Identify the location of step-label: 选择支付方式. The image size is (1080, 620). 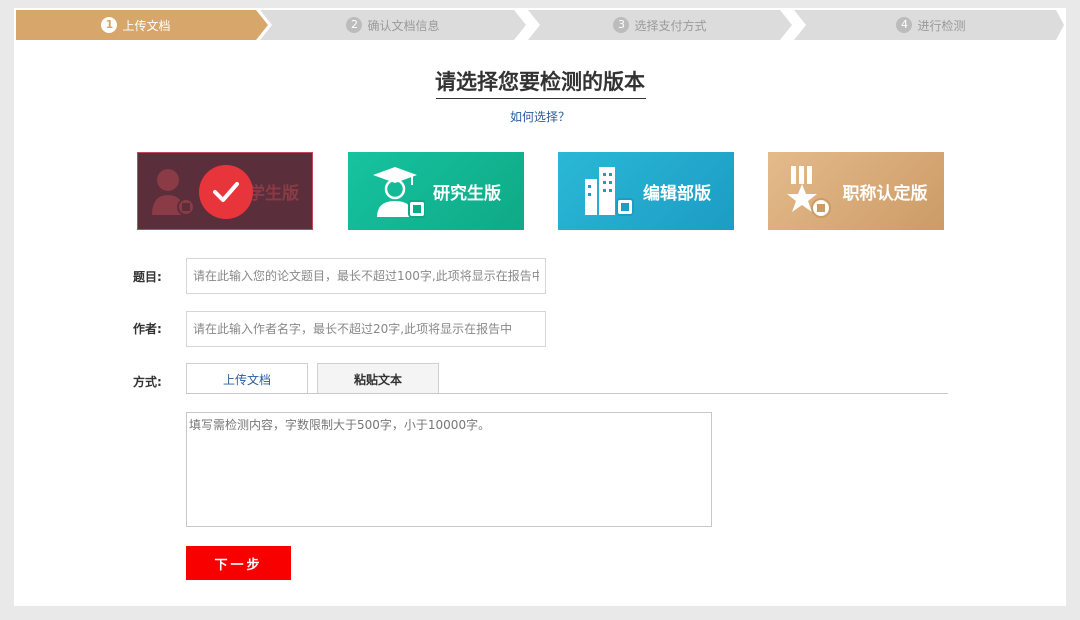
(670, 25).